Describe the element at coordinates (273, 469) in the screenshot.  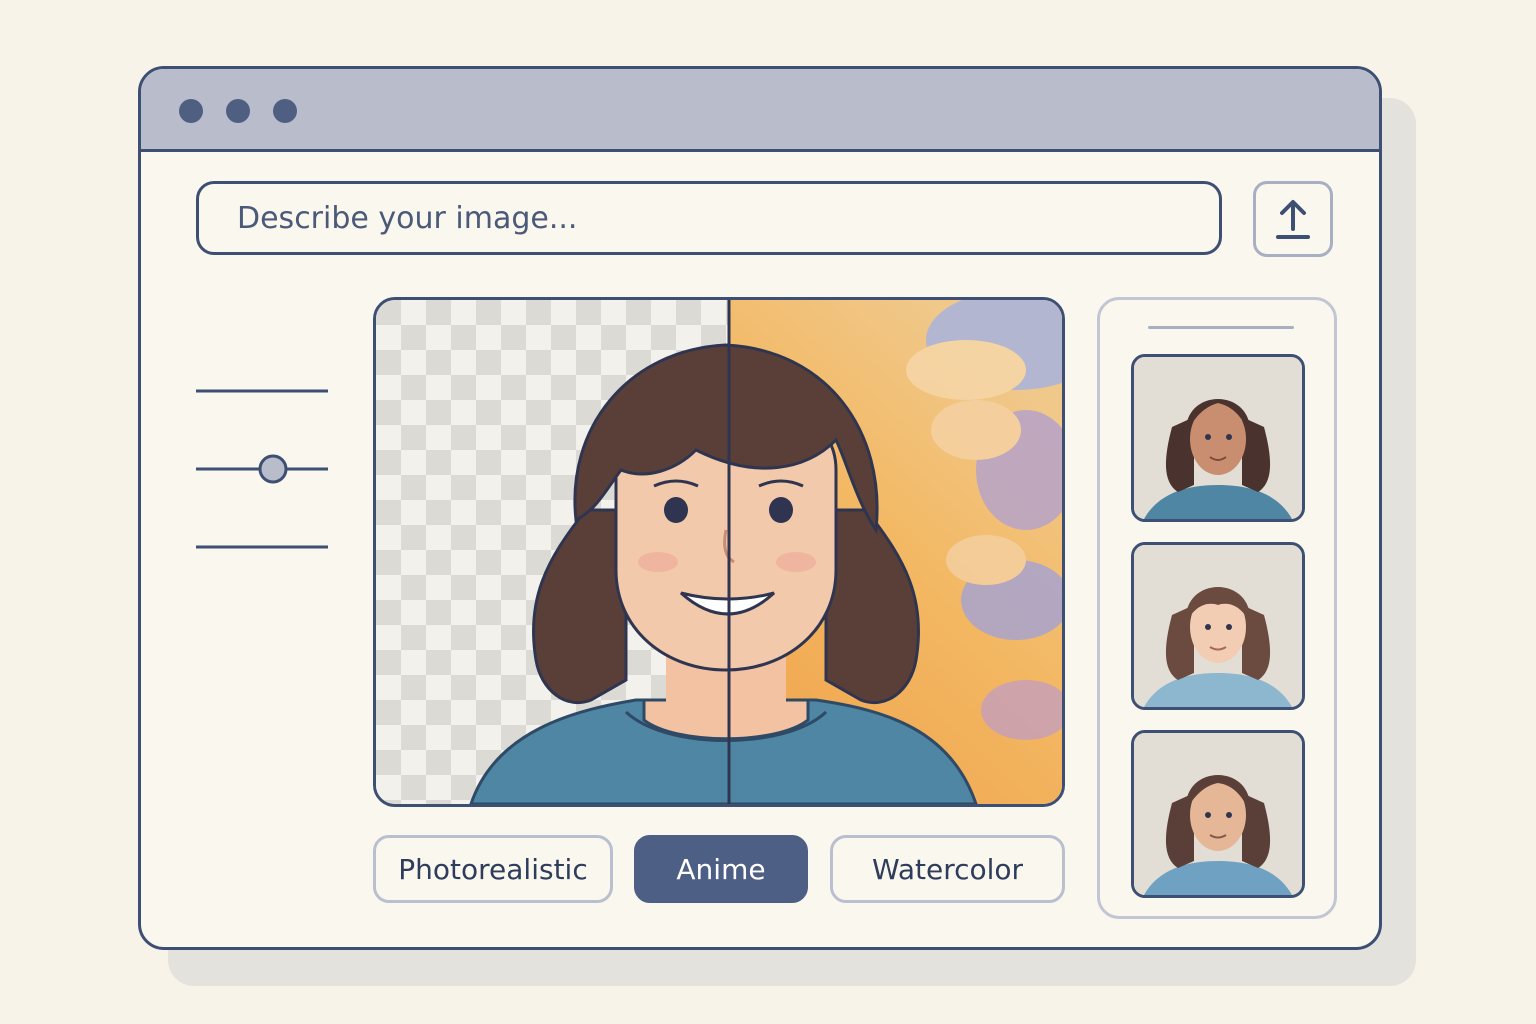
I see `slider-handle` at that location.